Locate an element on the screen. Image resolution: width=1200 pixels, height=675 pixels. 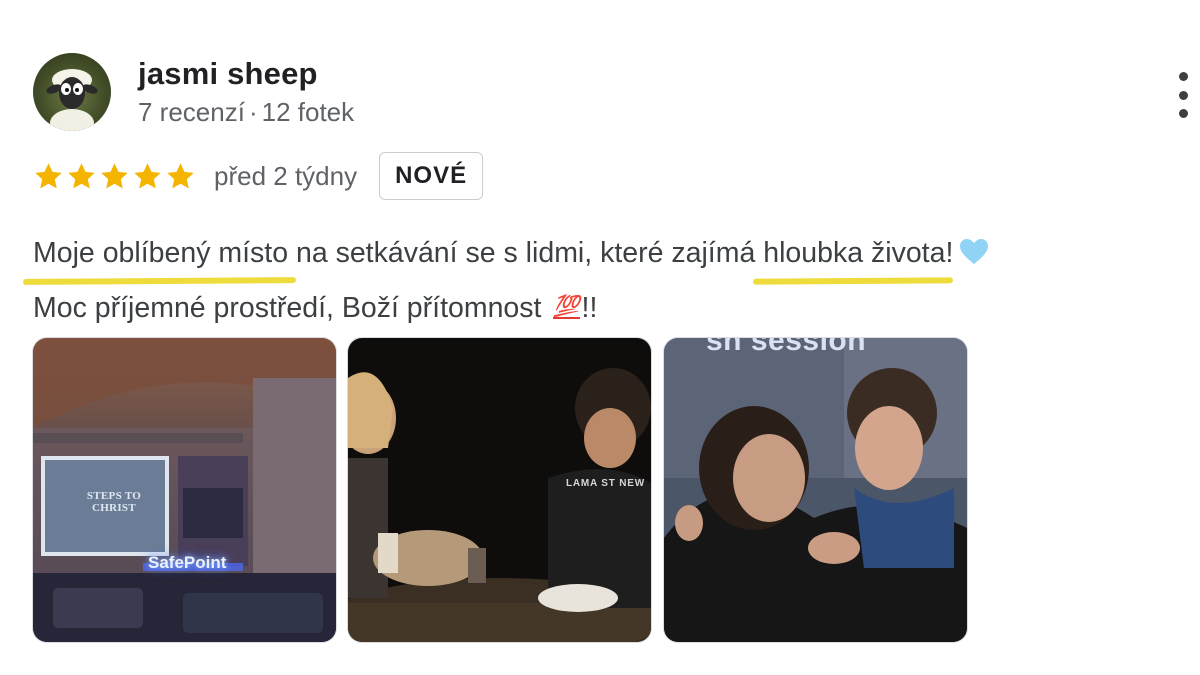
review-date: před 2 týdny is located at coordinates (286, 175).